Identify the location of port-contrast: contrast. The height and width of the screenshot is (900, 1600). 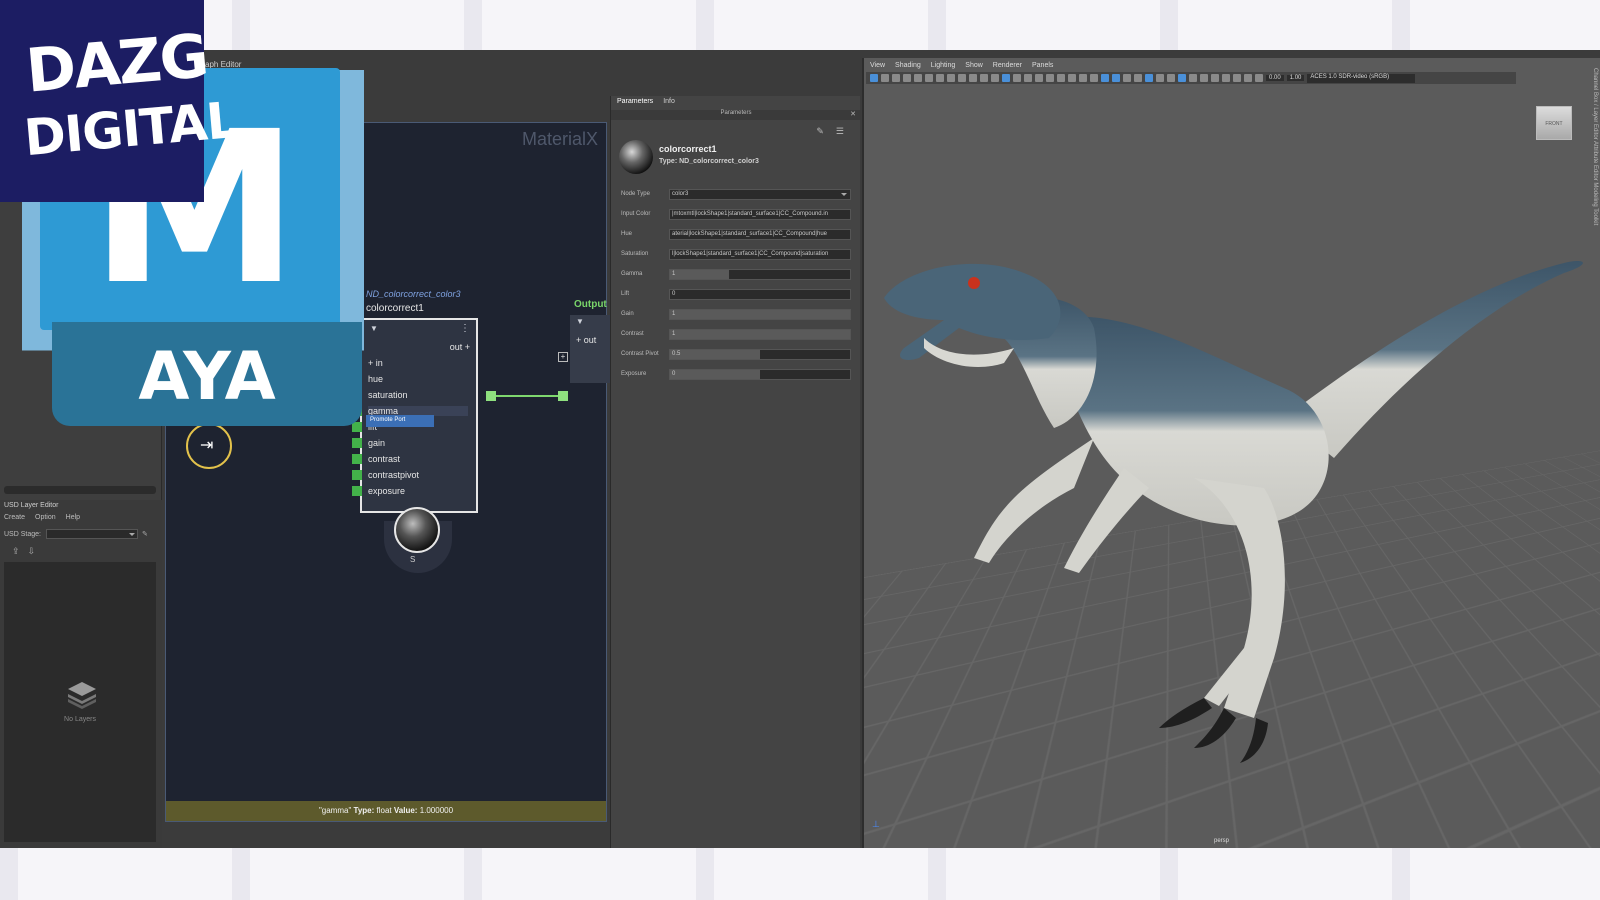
(384, 459).